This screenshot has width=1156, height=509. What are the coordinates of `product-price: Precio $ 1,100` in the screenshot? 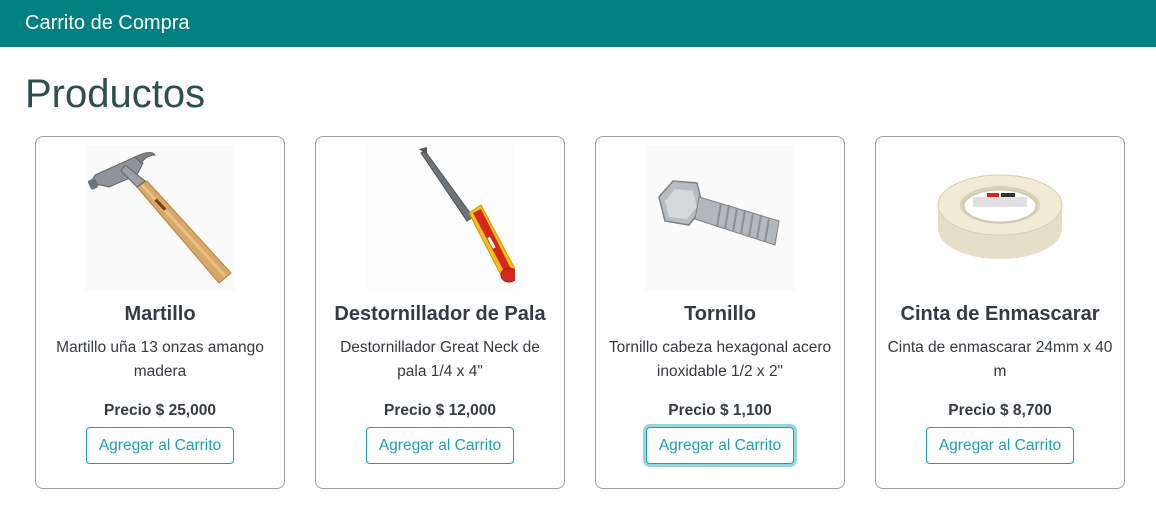 It's located at (720, 410).